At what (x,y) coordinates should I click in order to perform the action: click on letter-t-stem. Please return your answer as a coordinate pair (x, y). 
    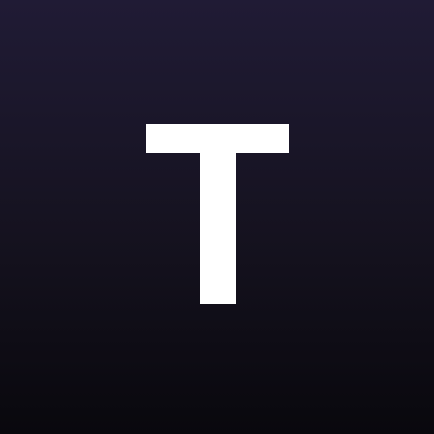
    Looking at the image, I should click on (218, 214).